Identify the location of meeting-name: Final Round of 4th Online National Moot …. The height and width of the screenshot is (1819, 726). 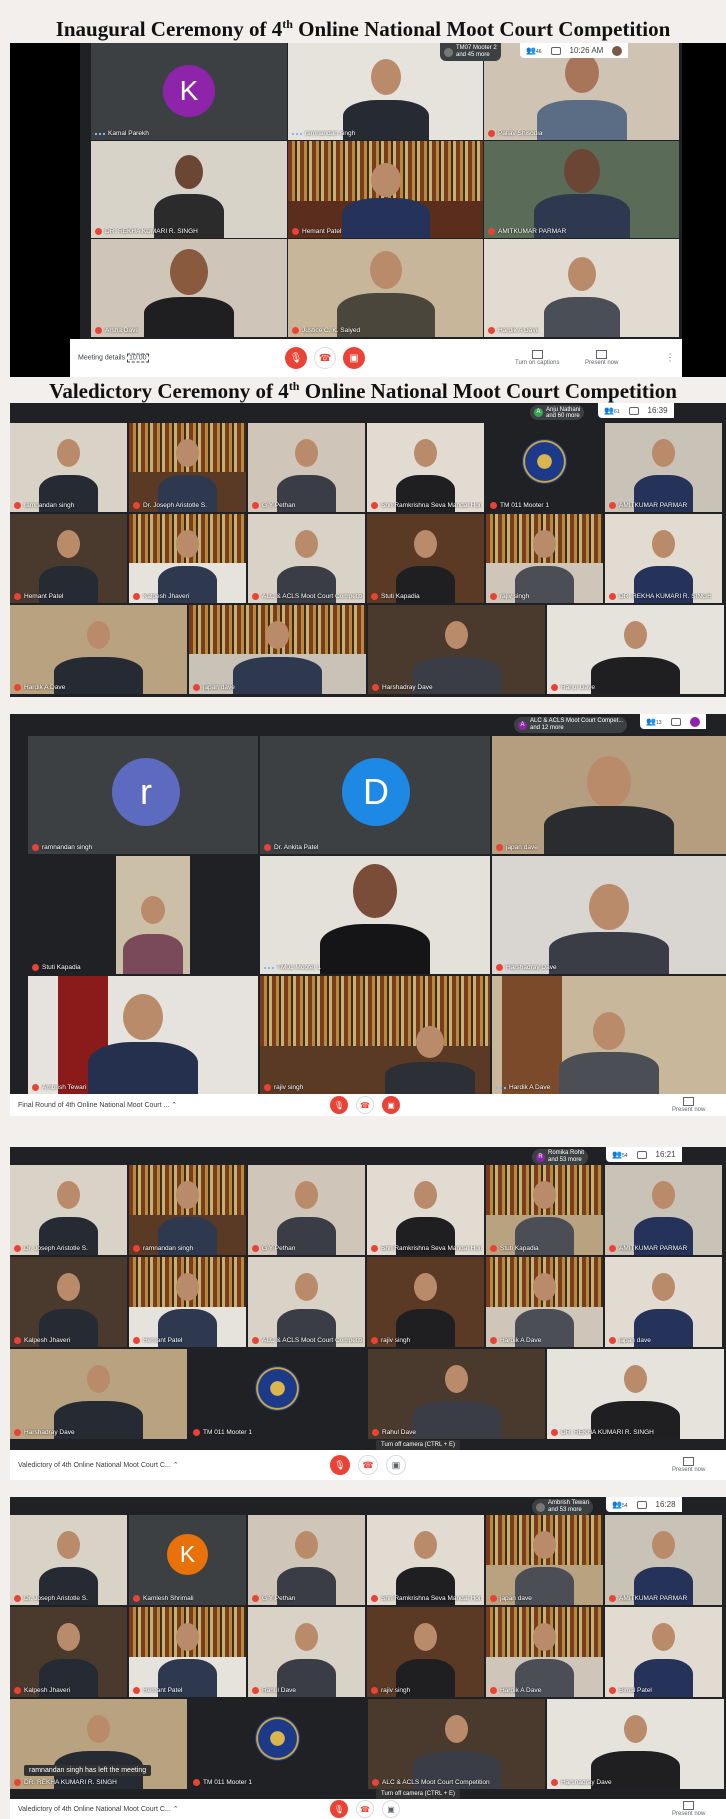
(97, 1105).